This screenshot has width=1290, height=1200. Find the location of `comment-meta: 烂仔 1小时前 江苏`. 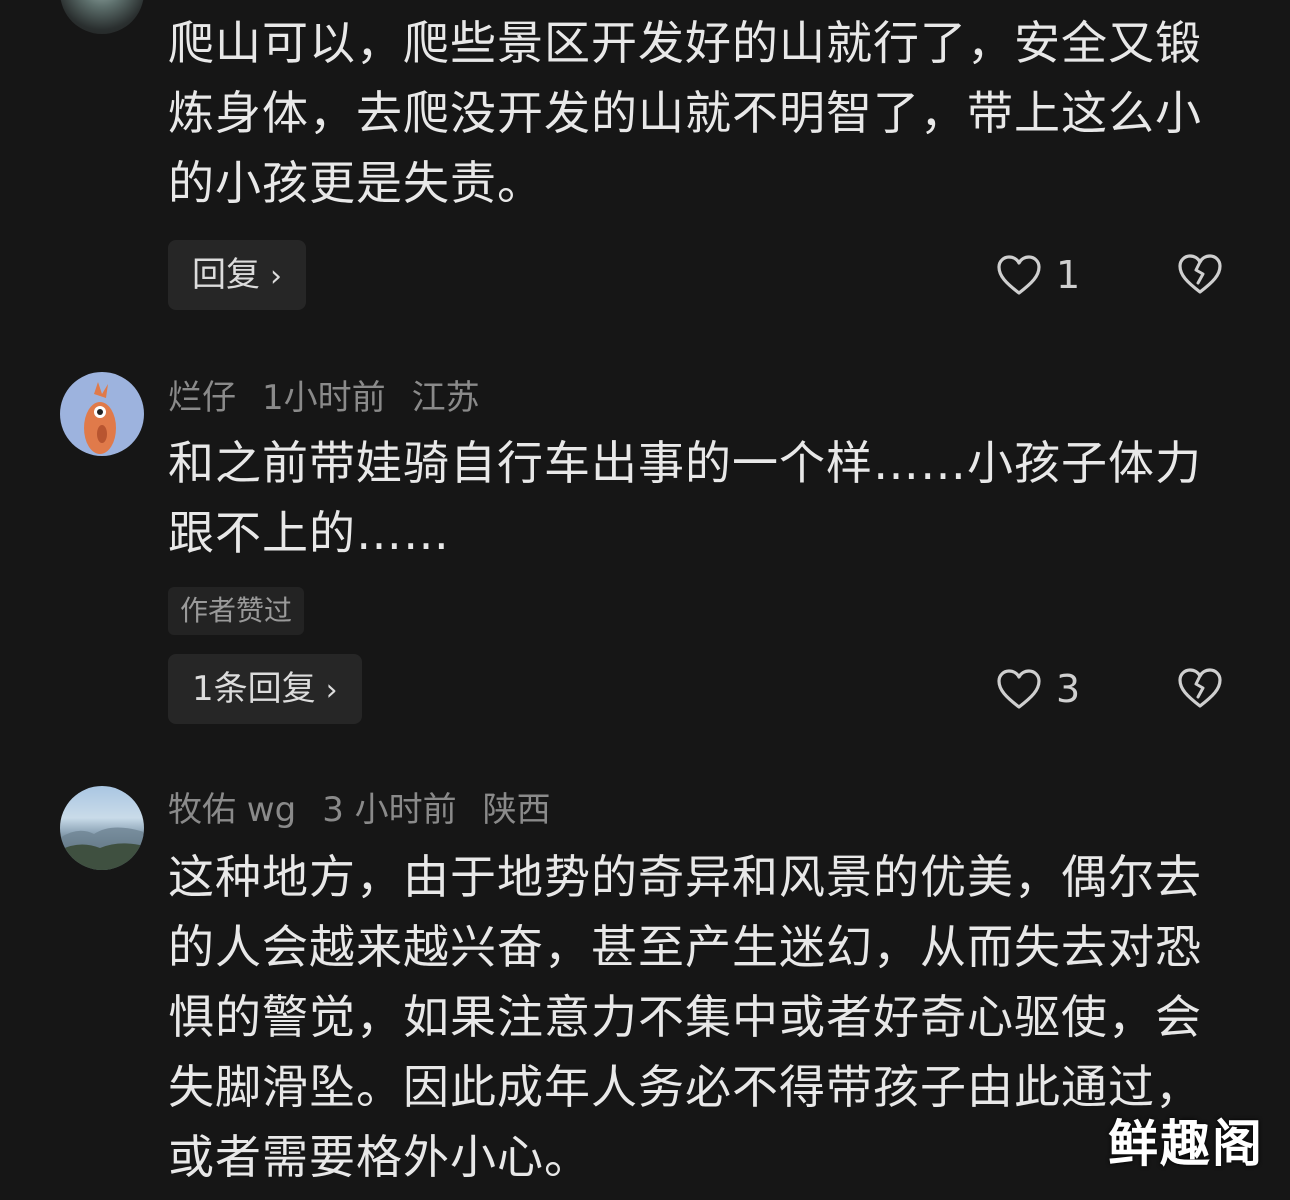

comment-meta: 烂仔 1小时前 江苏 is located at coordinates (337, 398).